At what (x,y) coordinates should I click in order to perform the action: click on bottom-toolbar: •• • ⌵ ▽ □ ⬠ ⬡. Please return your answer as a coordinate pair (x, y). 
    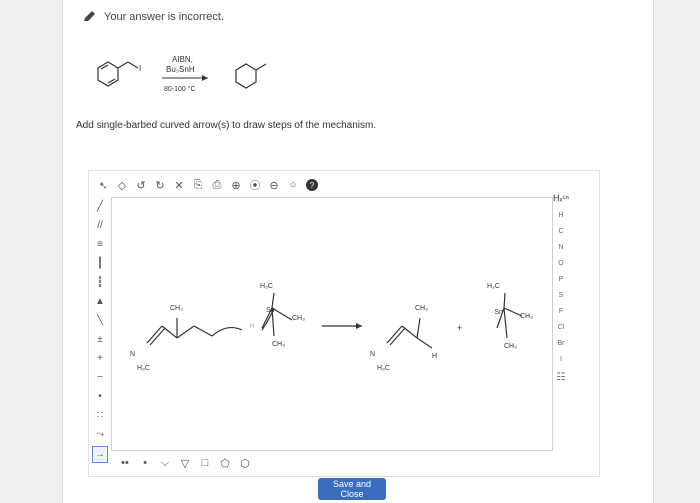
    Looking at the image, I should click on (185, 463).